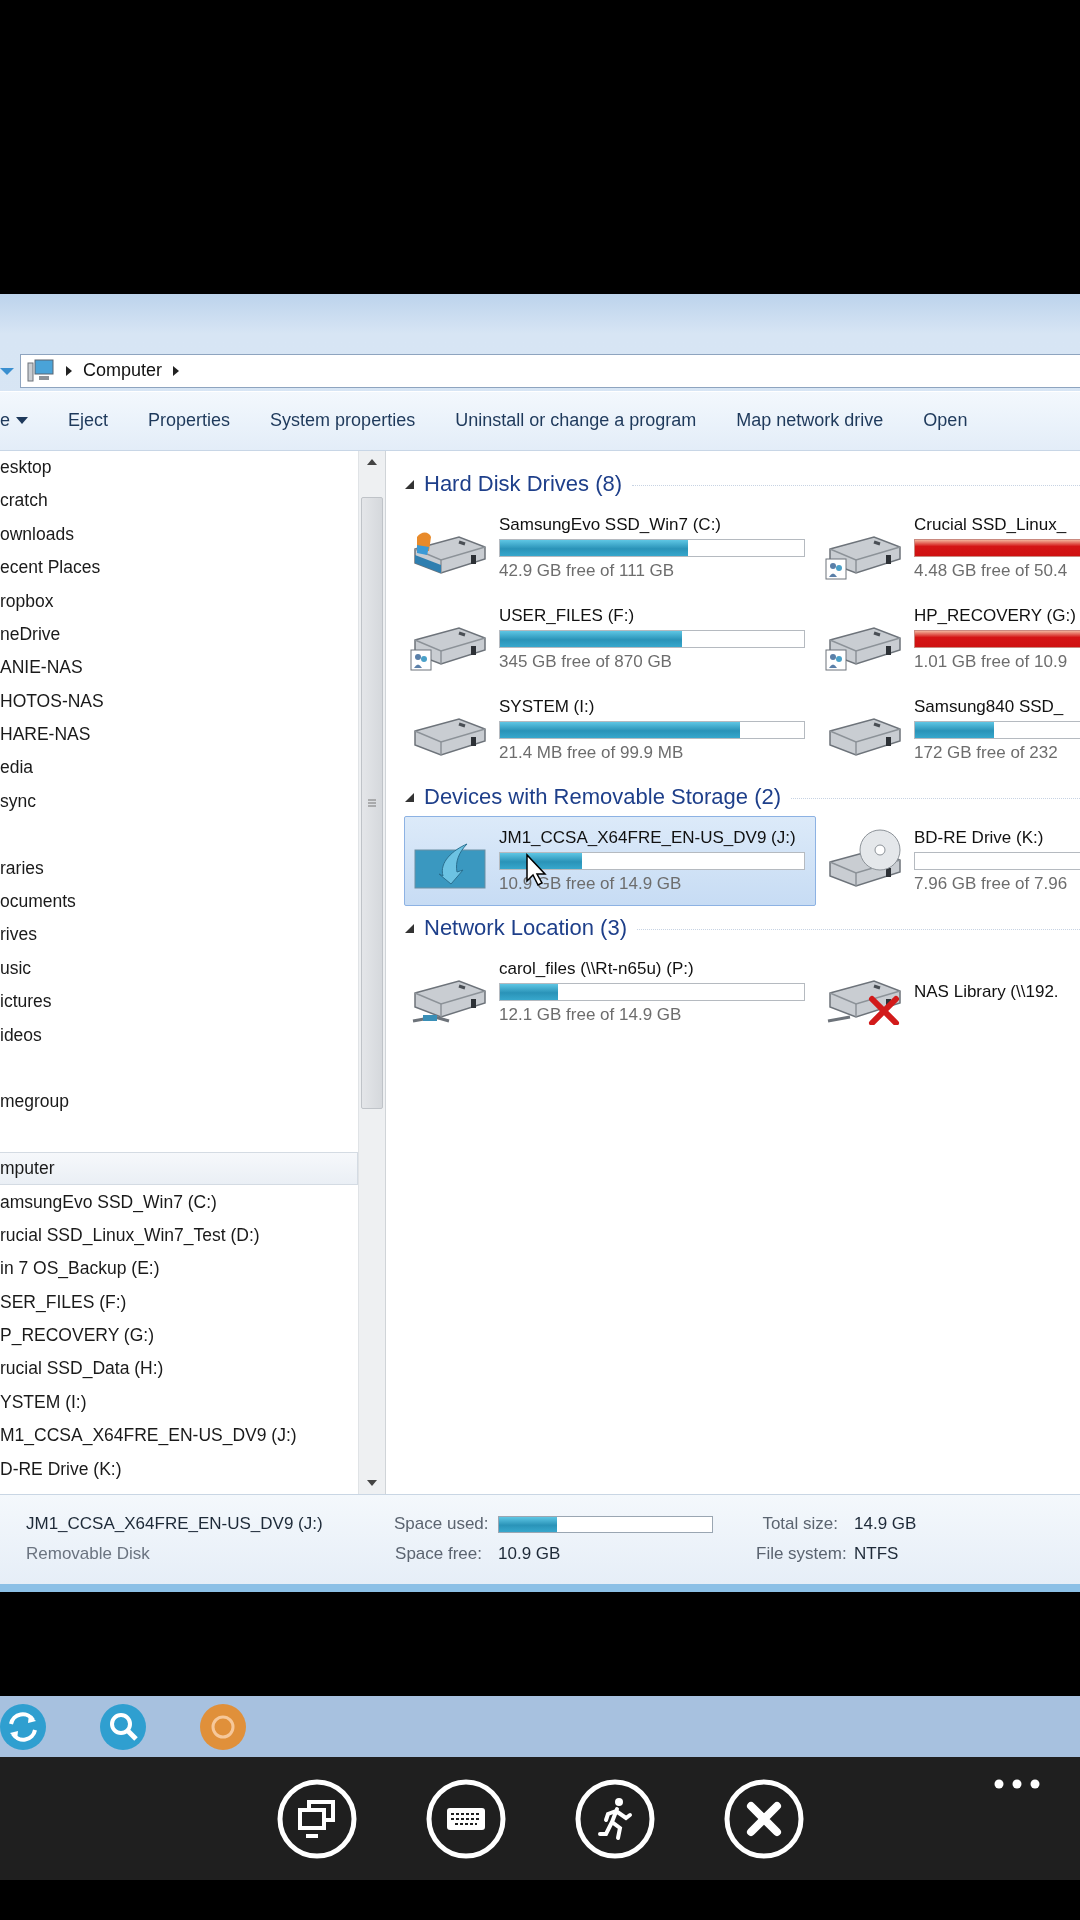 The image size is (1080, 1920). Describe the element at coordinates (949, 860) in the screenshot. I see `drive-tile: BD-RE Drive (K:) 7.96 GB free of 7.96` at that location.